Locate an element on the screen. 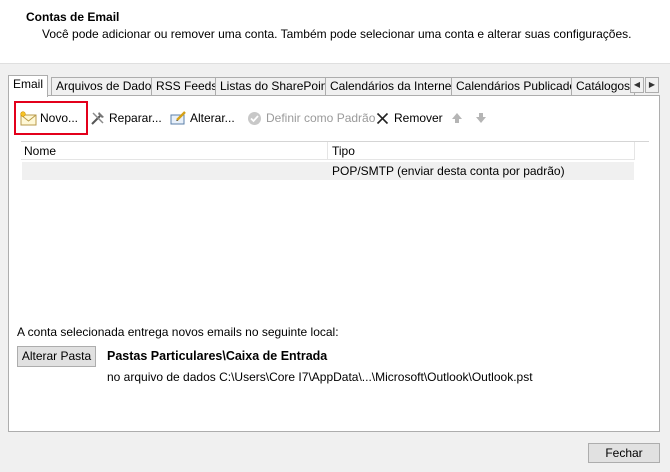 The image size is (670, 472). arrow-left-icon: ◀ is located at coordinates (637, 84).